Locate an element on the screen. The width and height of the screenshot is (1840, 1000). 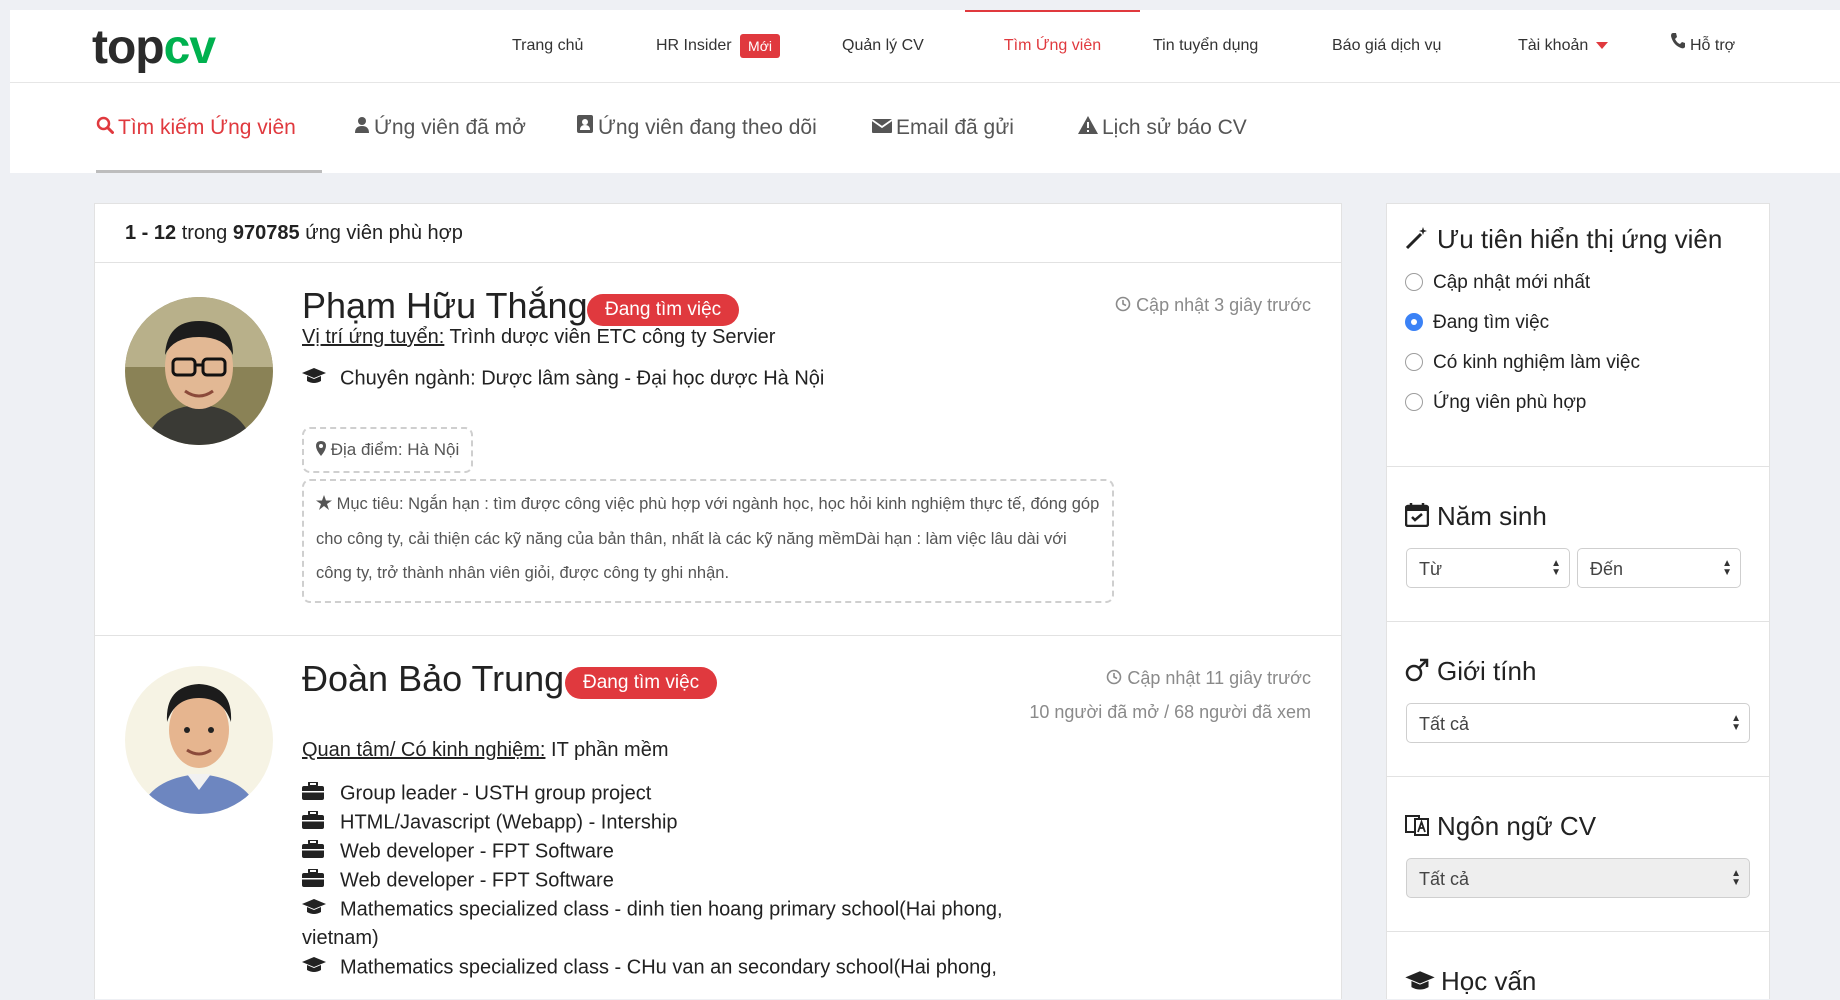
nav-account: Tài khoản is located at coordinates (1563, 46).